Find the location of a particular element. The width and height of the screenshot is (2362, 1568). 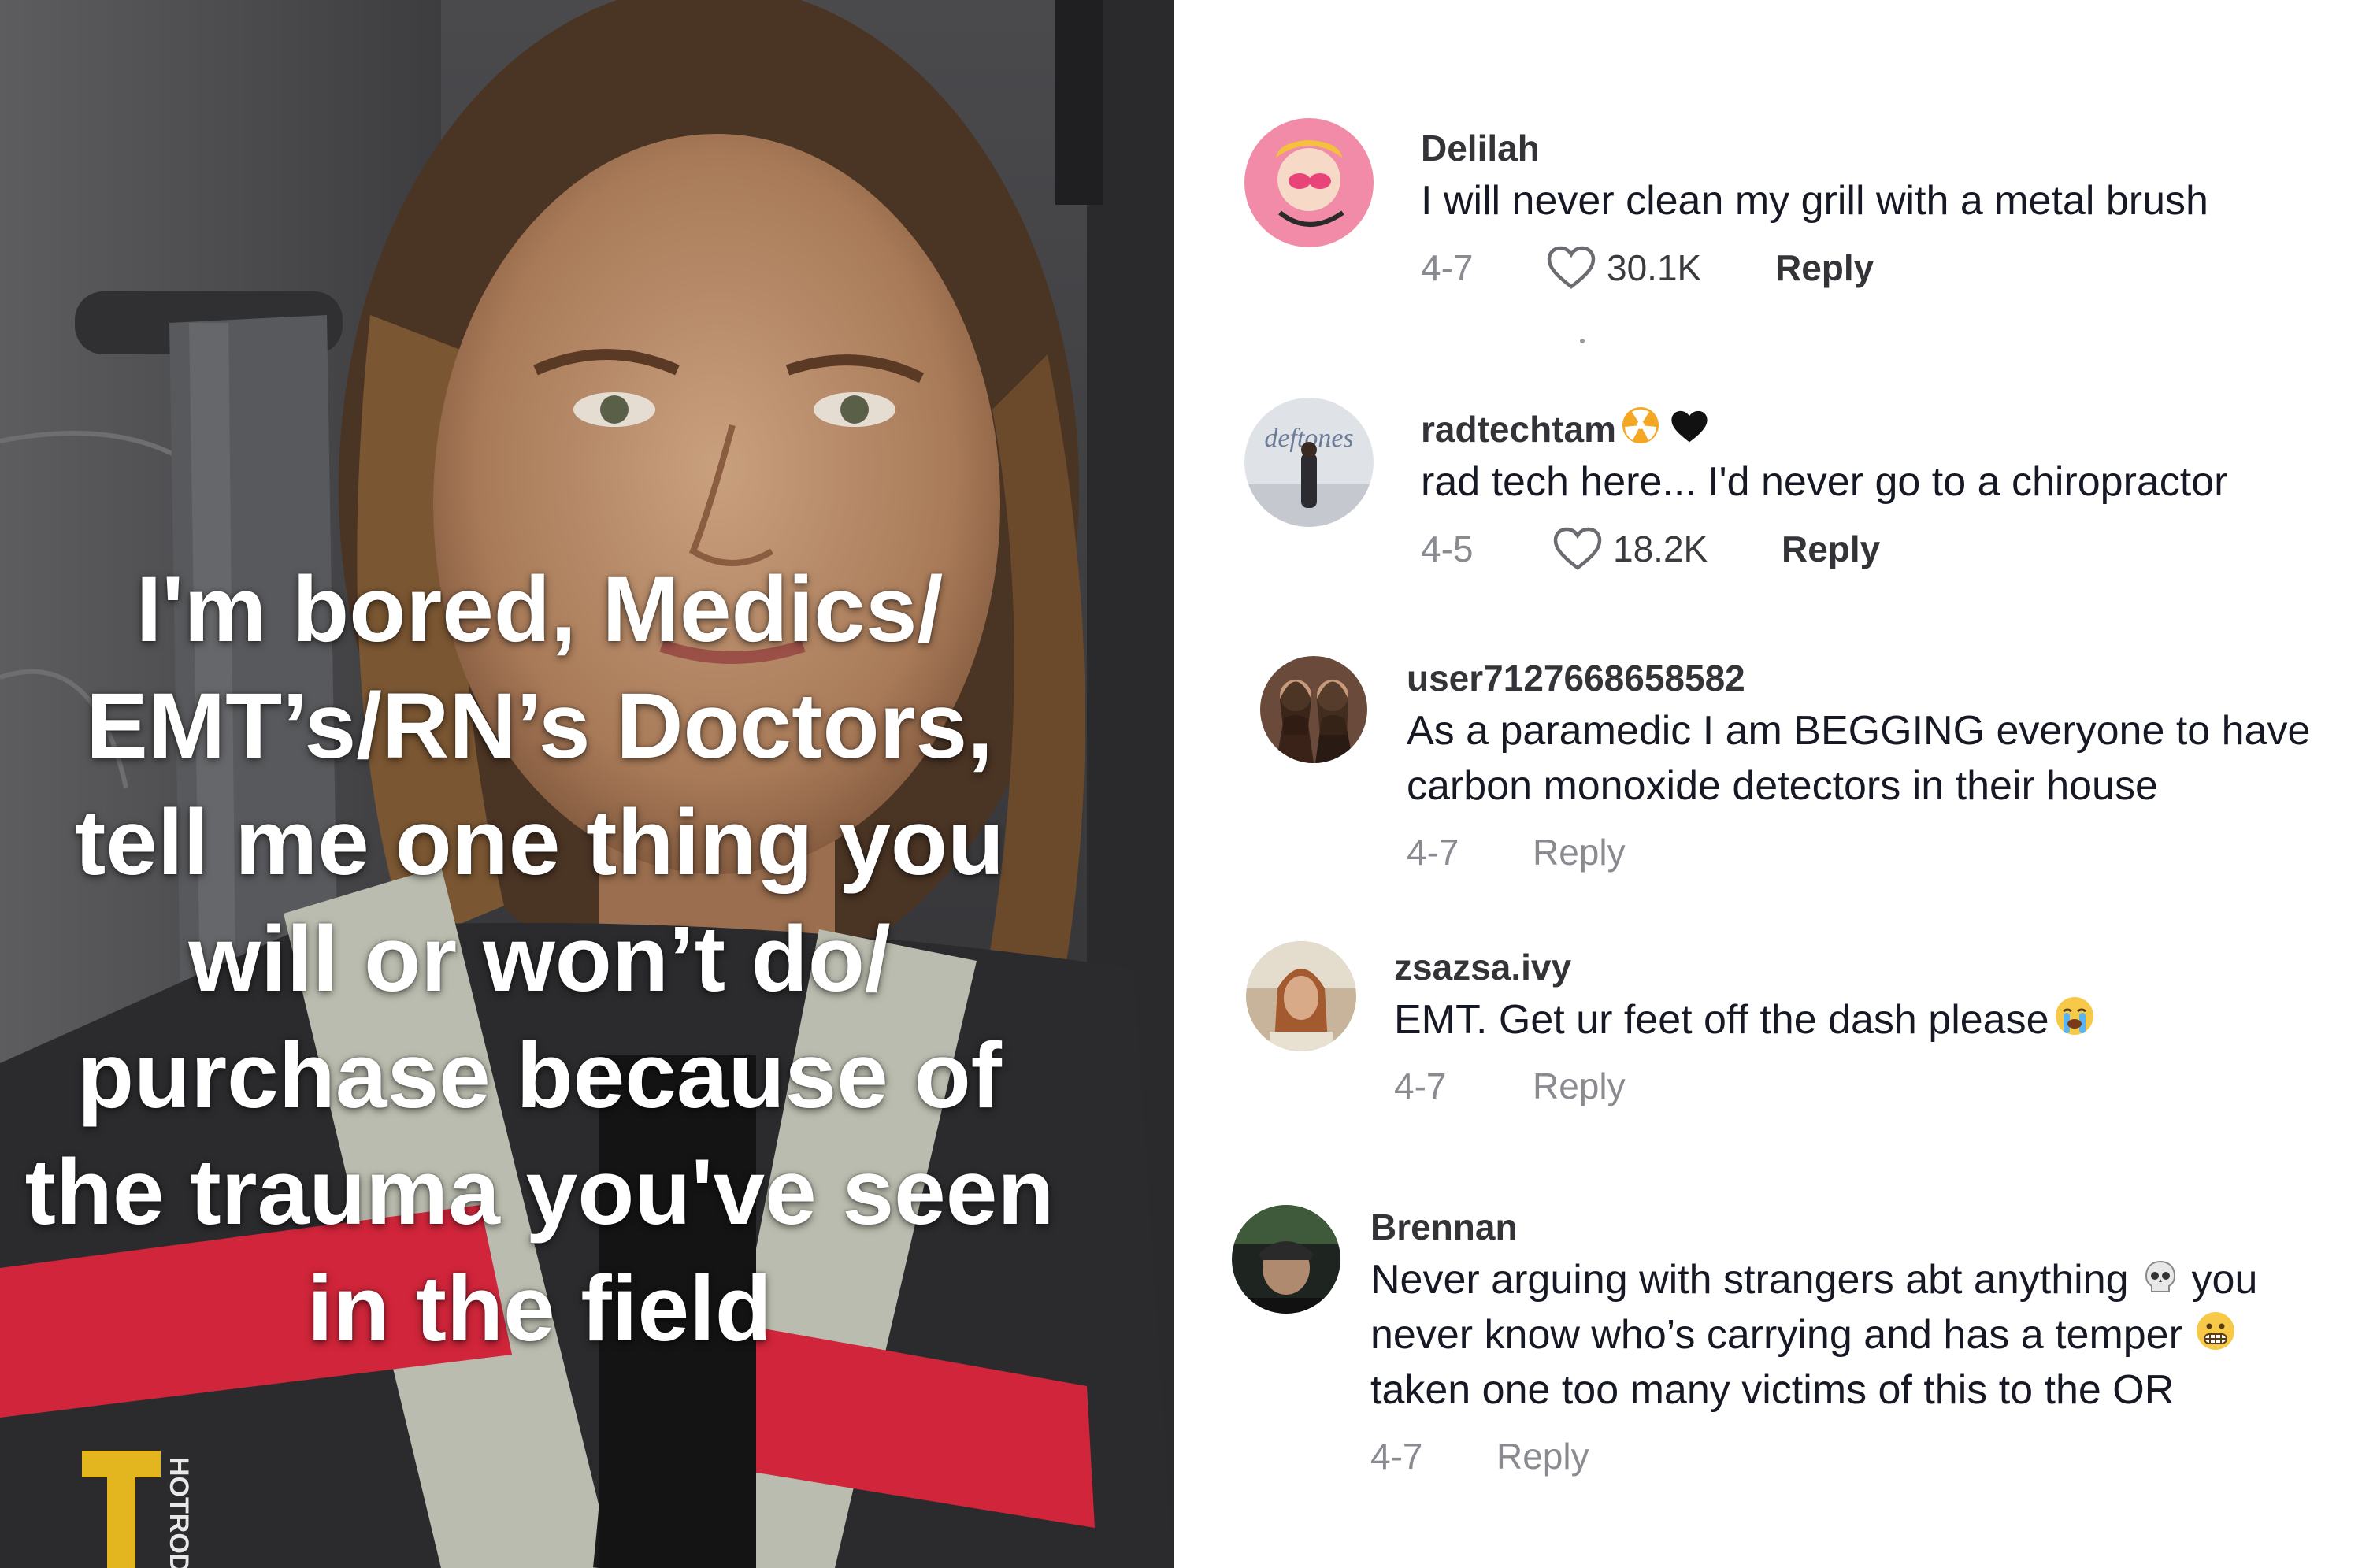

caption-line: I'm bored, Medics/ is located at coordinates (539, 610).